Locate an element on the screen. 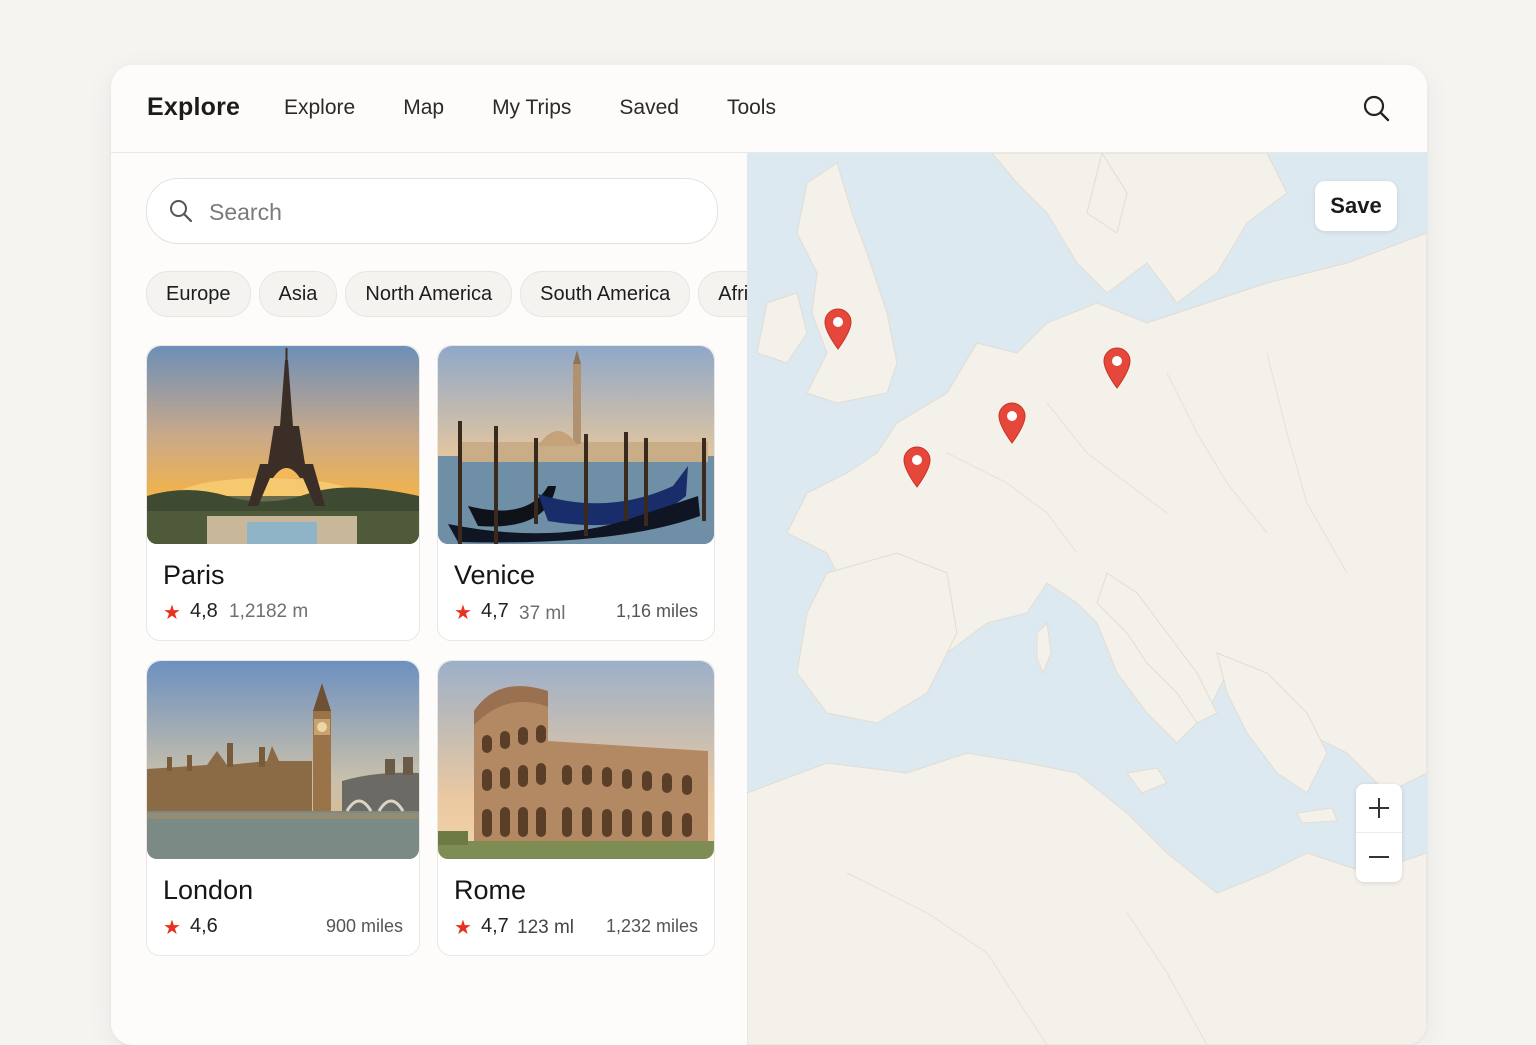 This screenshot has height=1045, width=1536. card-meta: ★ 4,7 37 ml 1,16 miles is located at coordinates (576, 613).